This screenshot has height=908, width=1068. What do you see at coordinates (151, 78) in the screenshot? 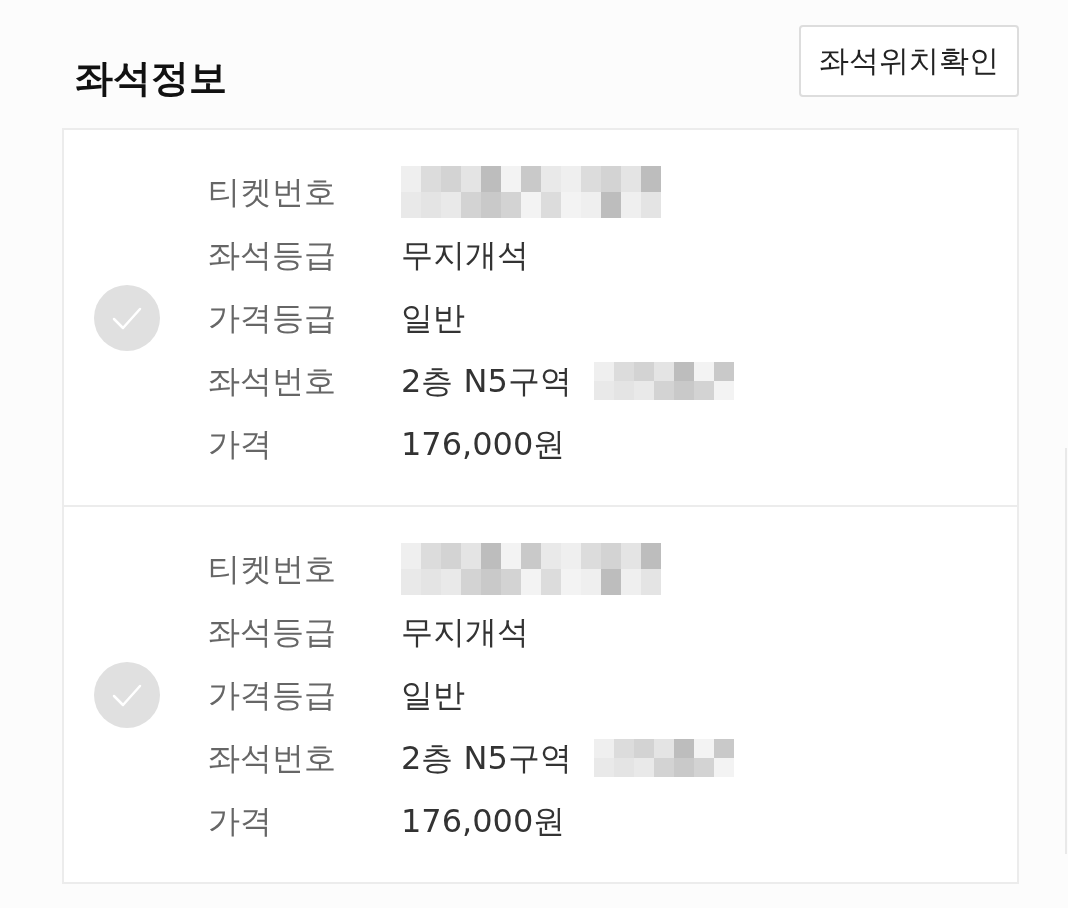
I see `section-title: 좌석정보` at bounding box center [151, 78].